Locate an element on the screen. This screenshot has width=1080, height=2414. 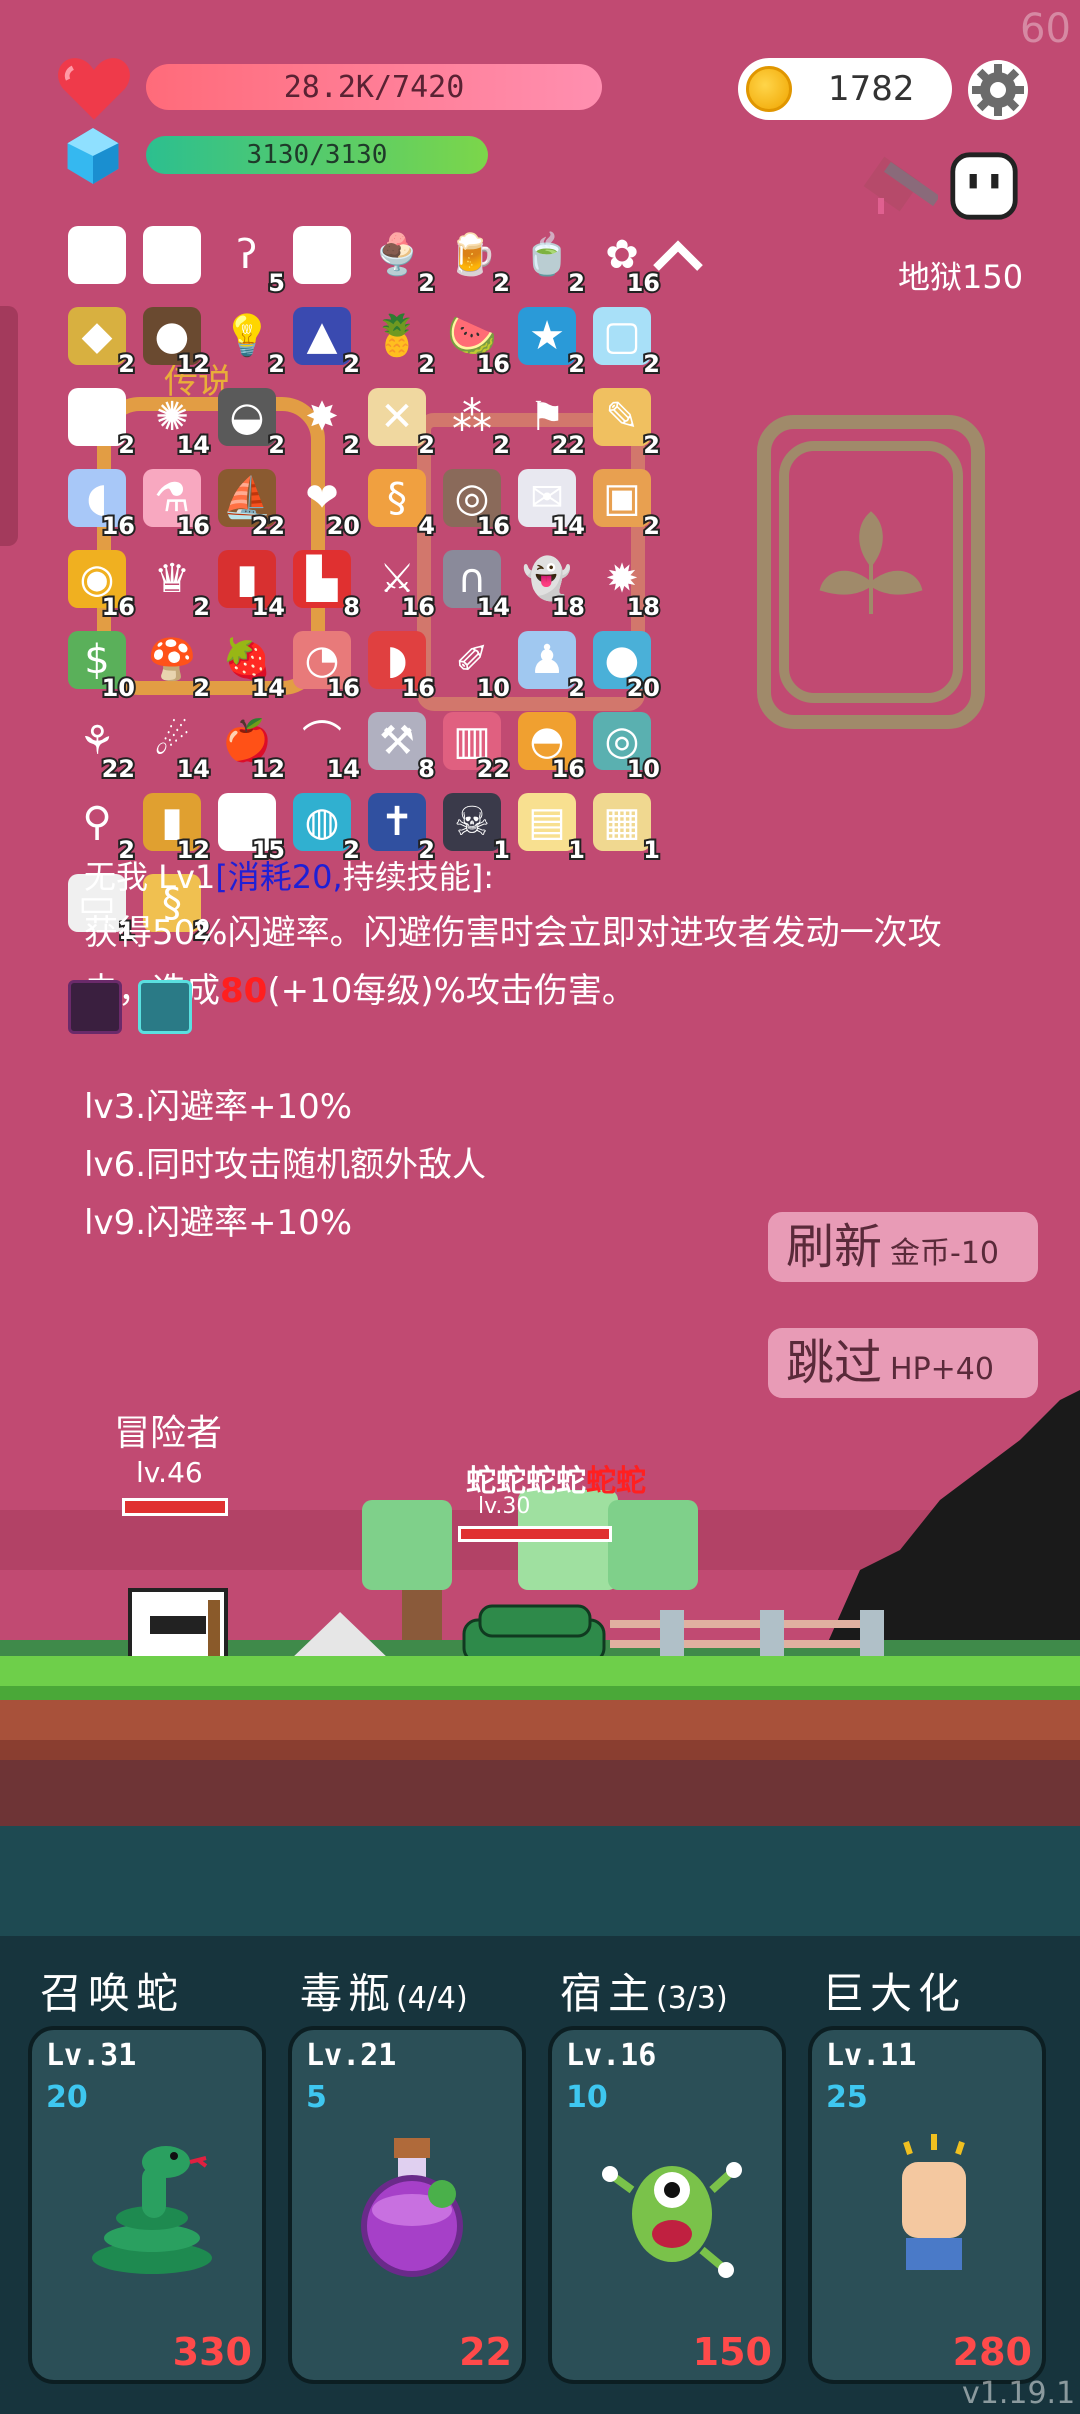
empty-relic-slot is located at coordinates (871, 572).